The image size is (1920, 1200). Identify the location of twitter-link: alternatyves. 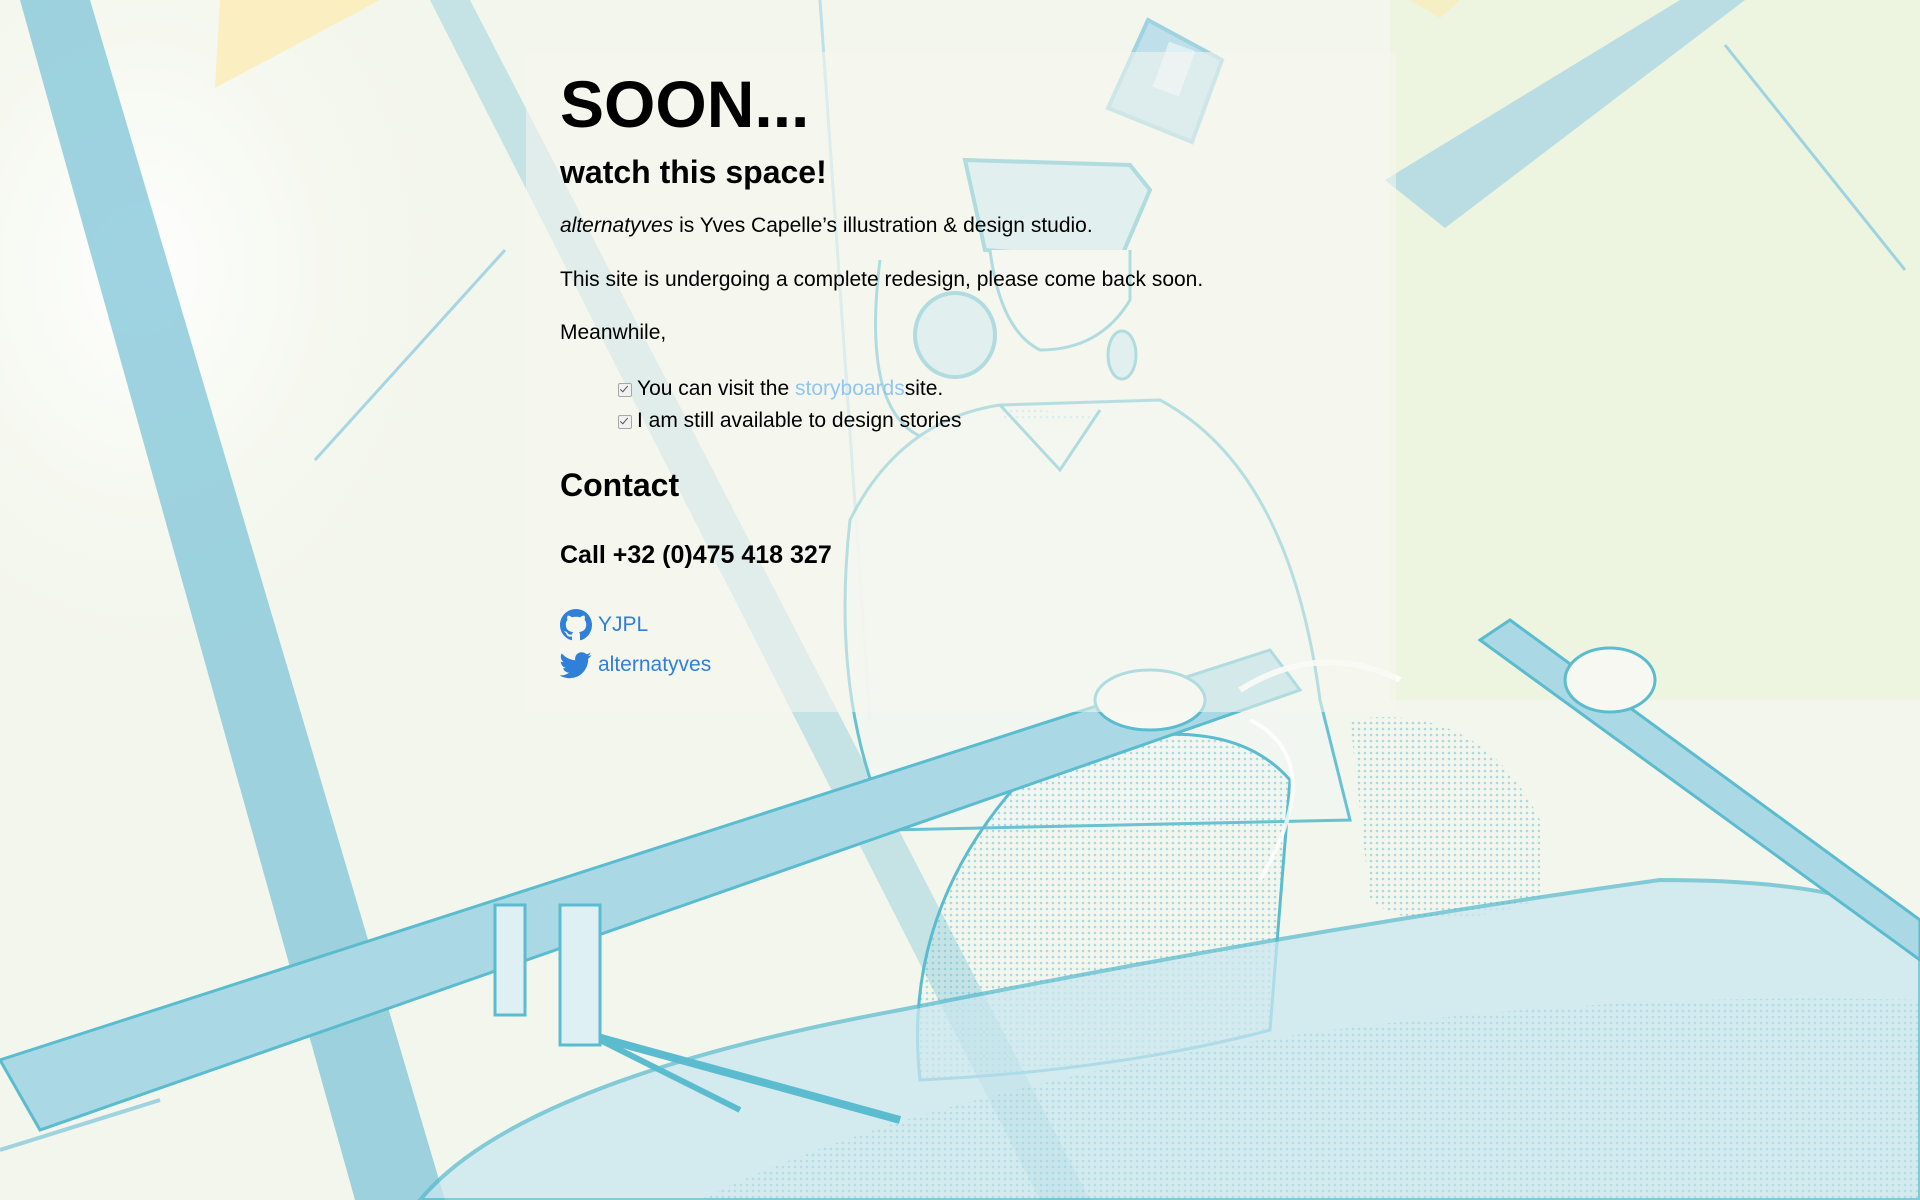
(654, 665).